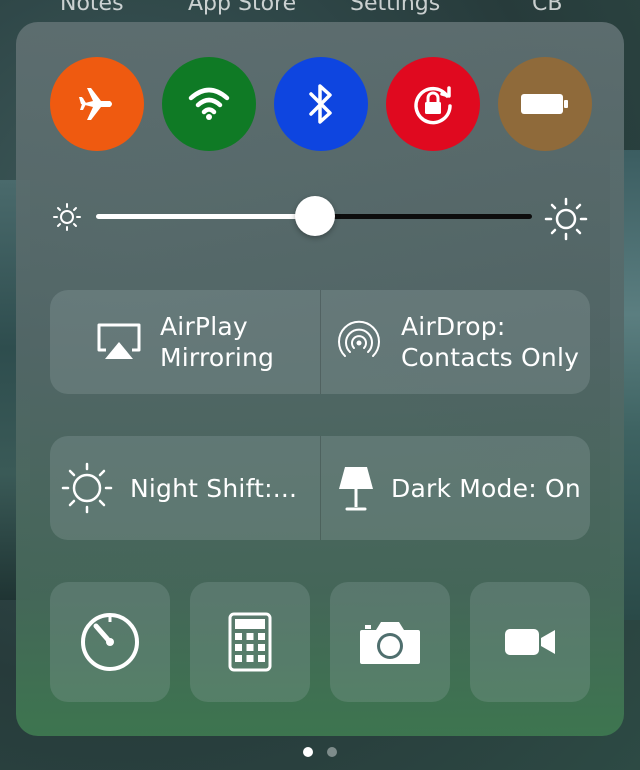 Image resolution: width=640 pixels, height=770 pixels. I want to click on airdrop-button: AirDrop: Contacts Only, so click(455, 342).